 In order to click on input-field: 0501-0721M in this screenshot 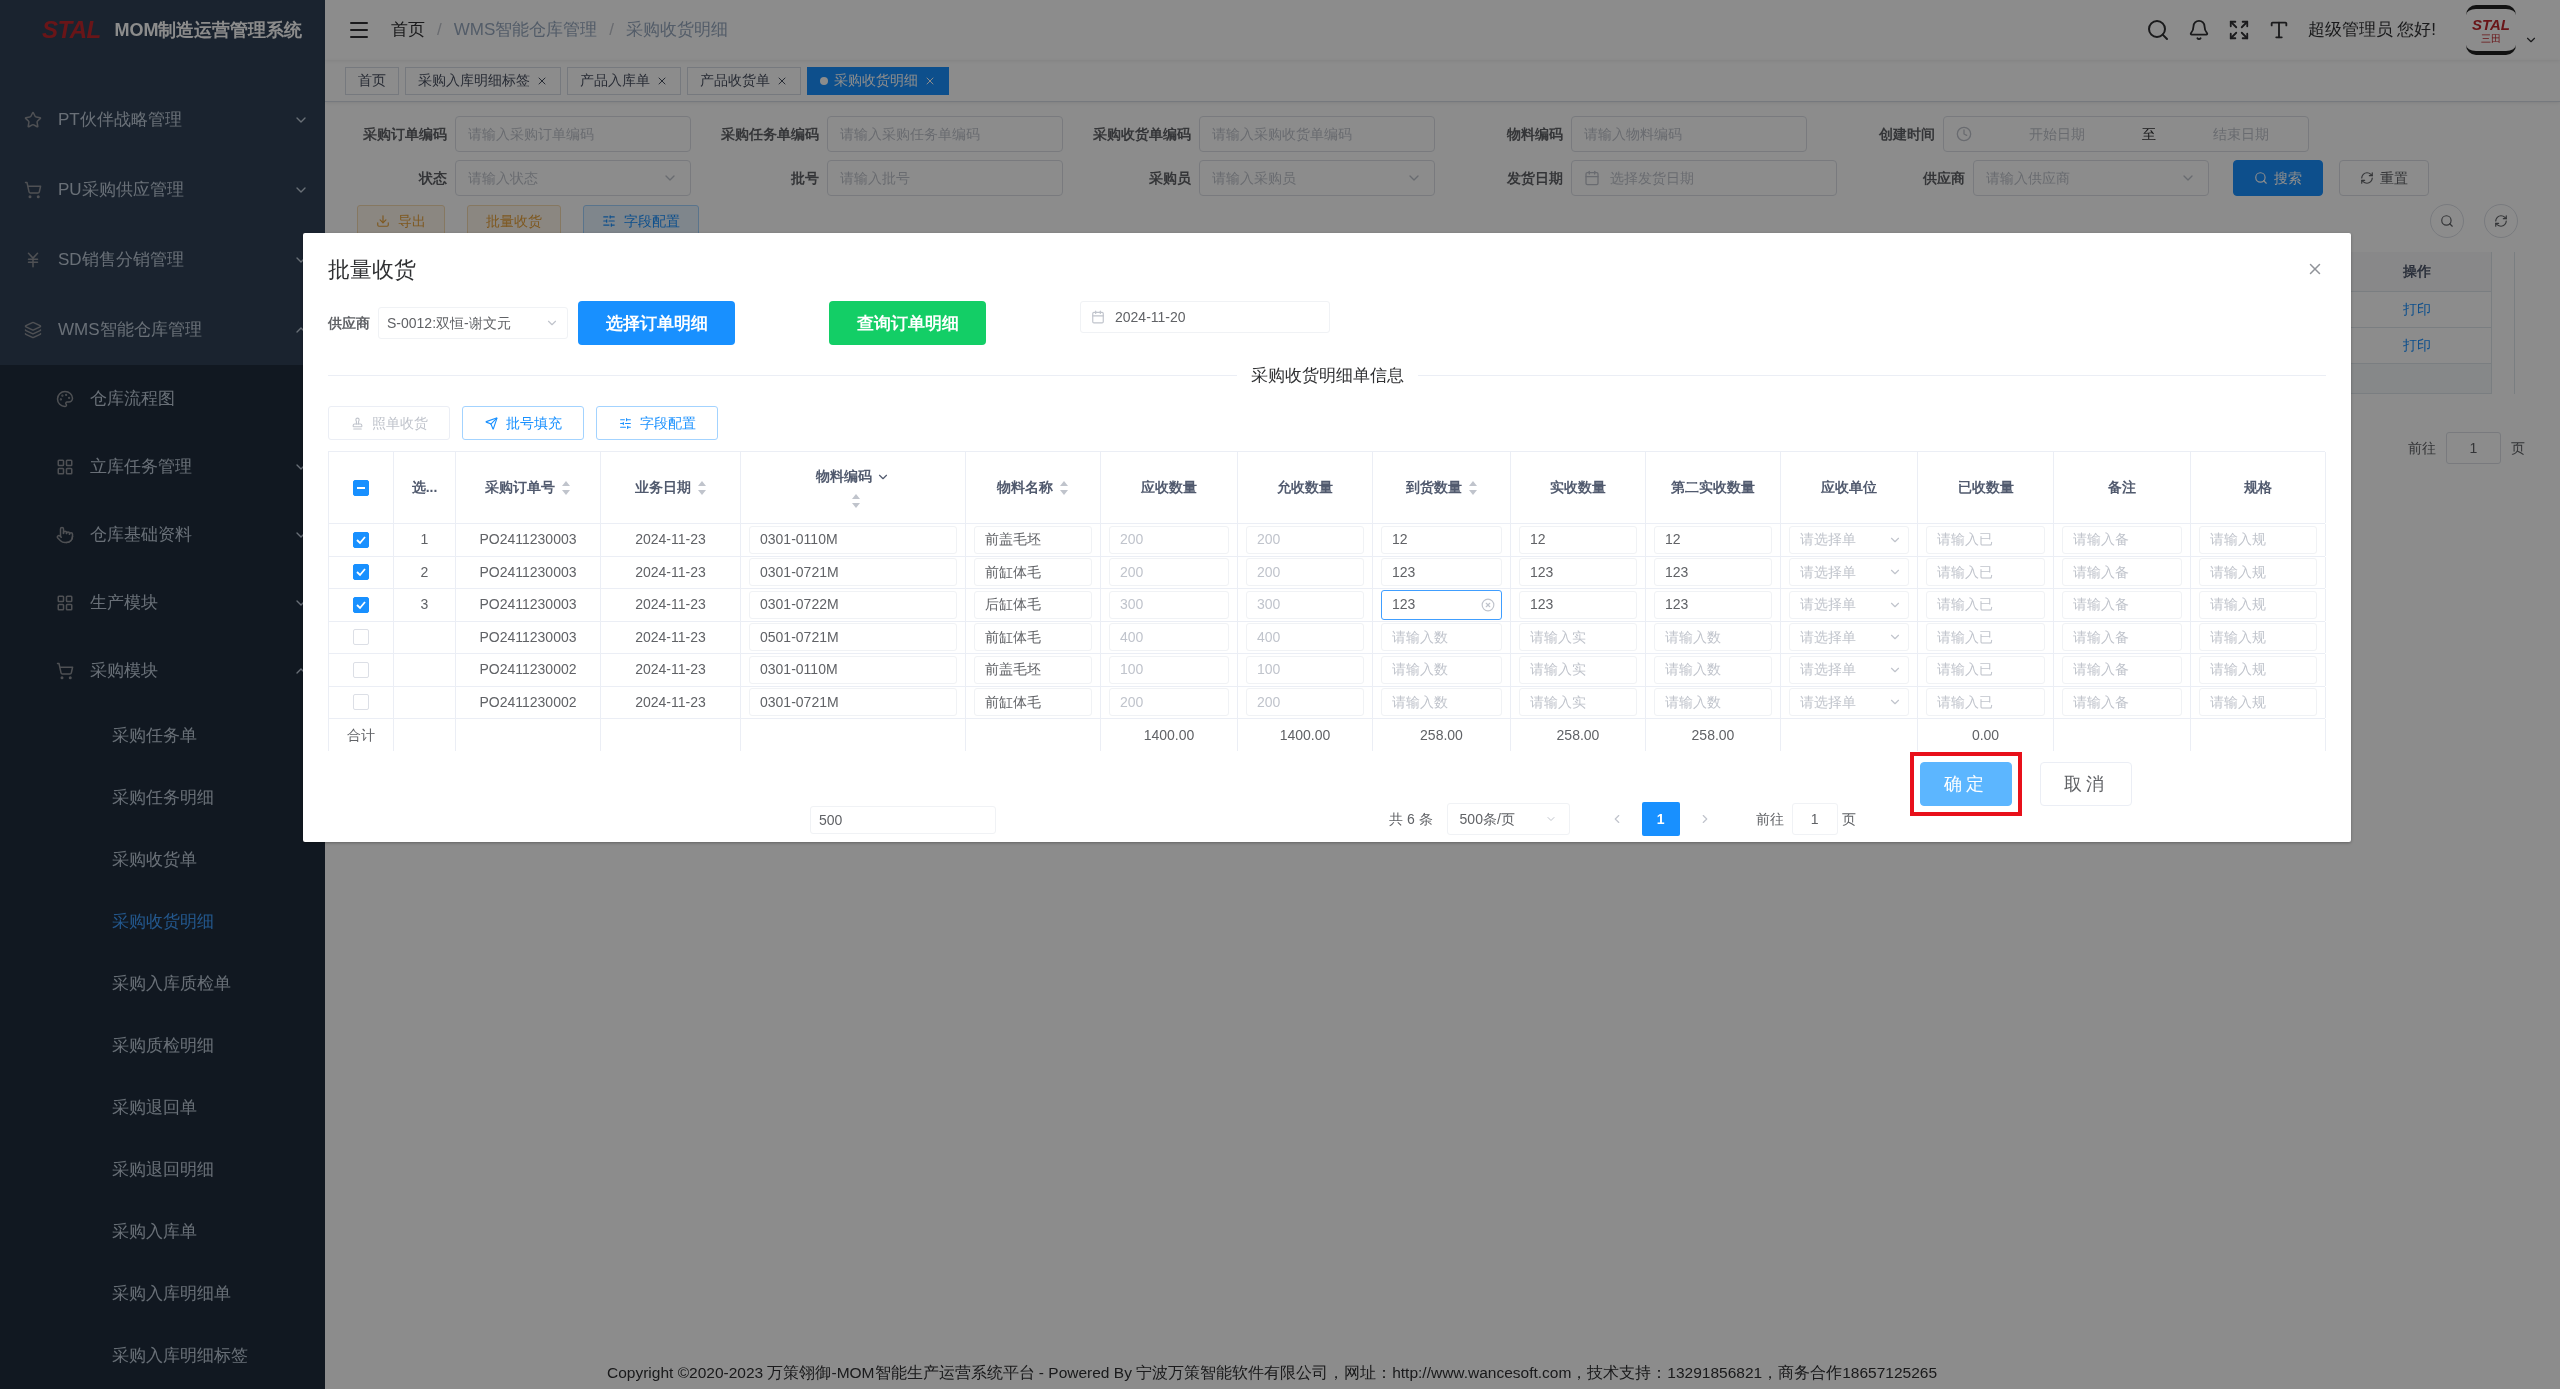, I will do `click(853, 637)`.